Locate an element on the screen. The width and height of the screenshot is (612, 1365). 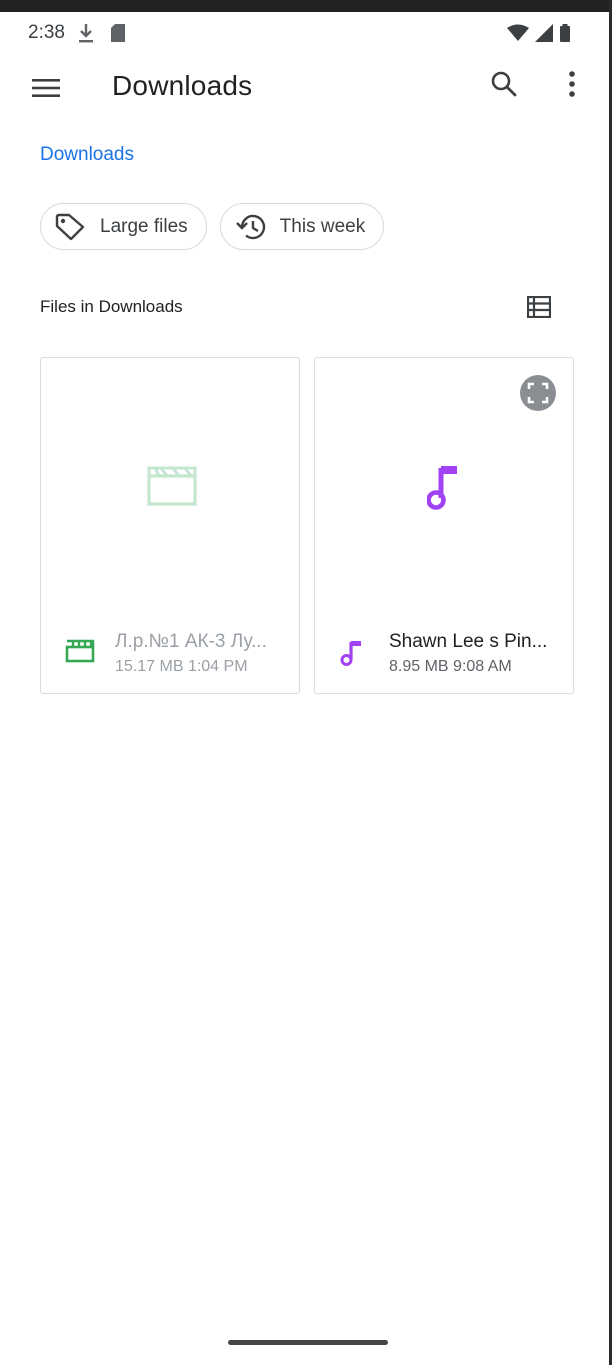
wifi-icon is located at coordinates (518, 32).